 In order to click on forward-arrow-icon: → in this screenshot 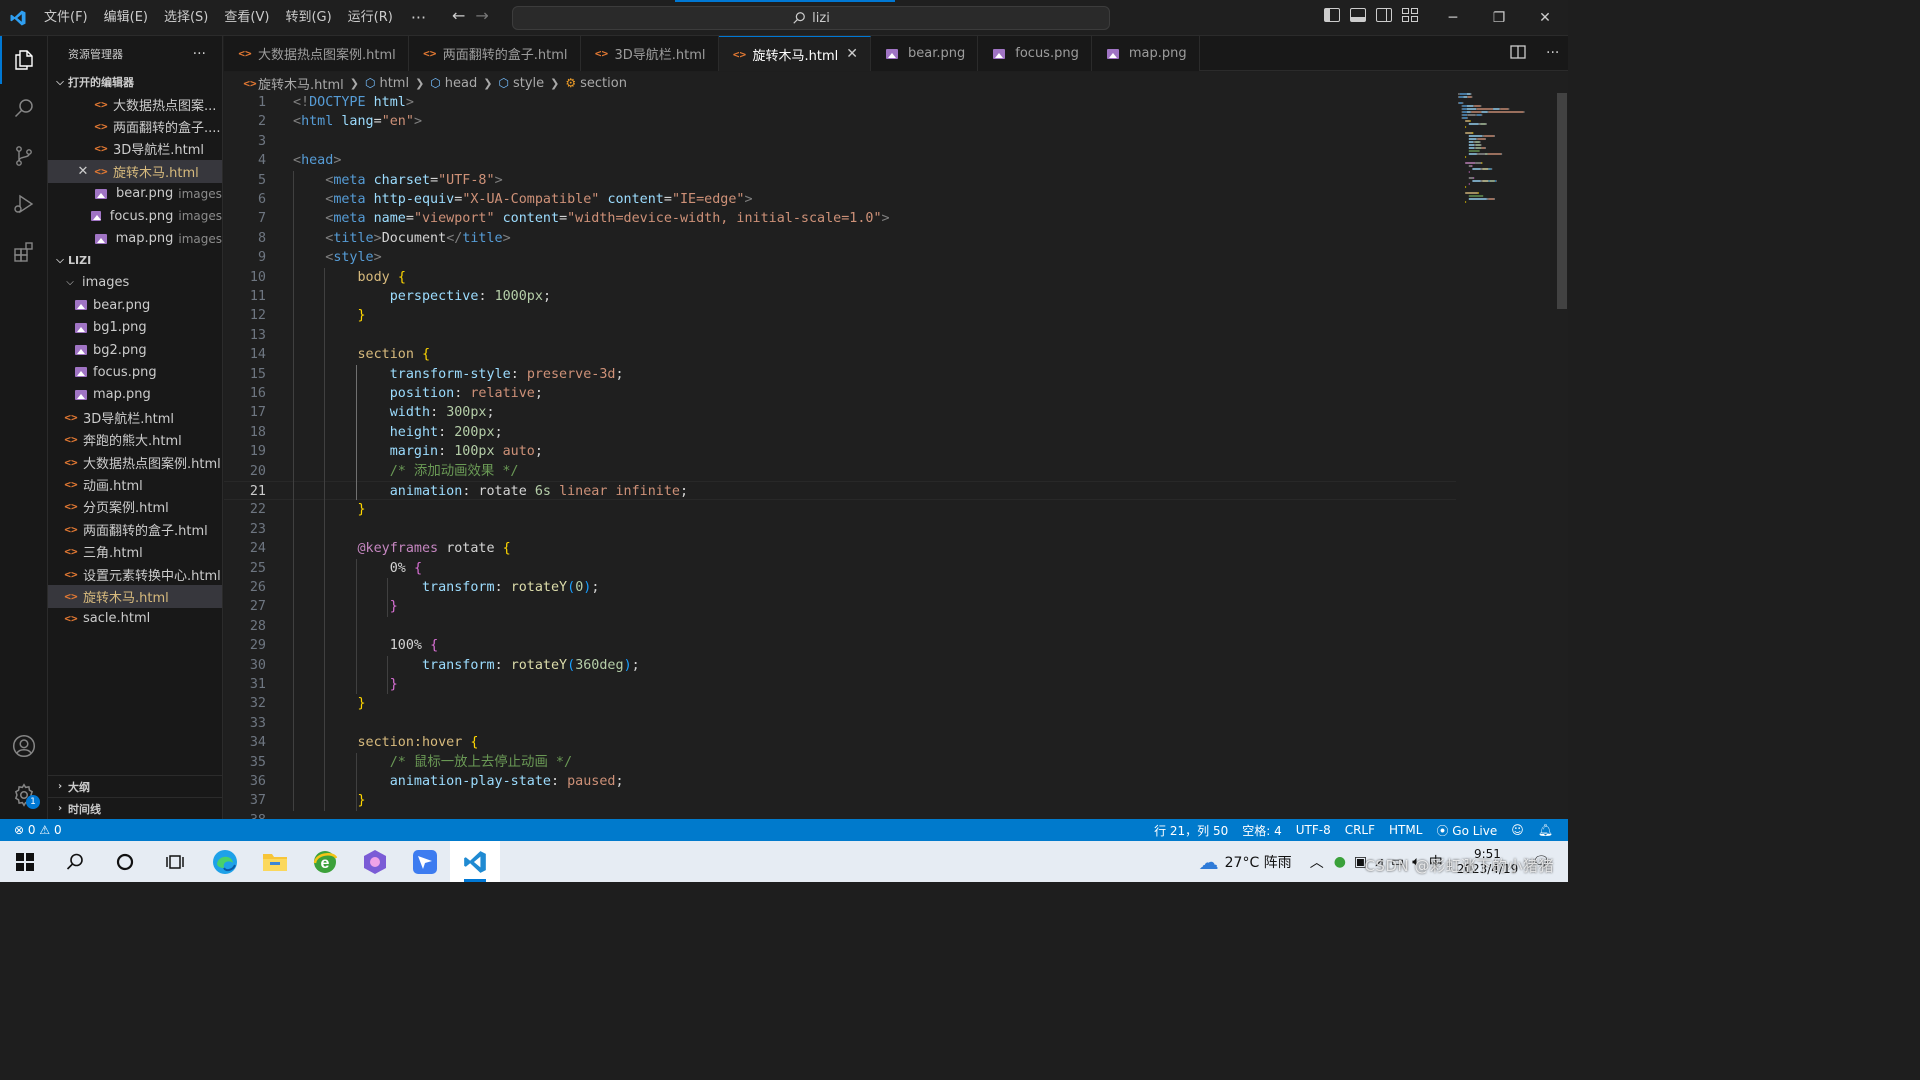, I will do `click(481, 15)`.